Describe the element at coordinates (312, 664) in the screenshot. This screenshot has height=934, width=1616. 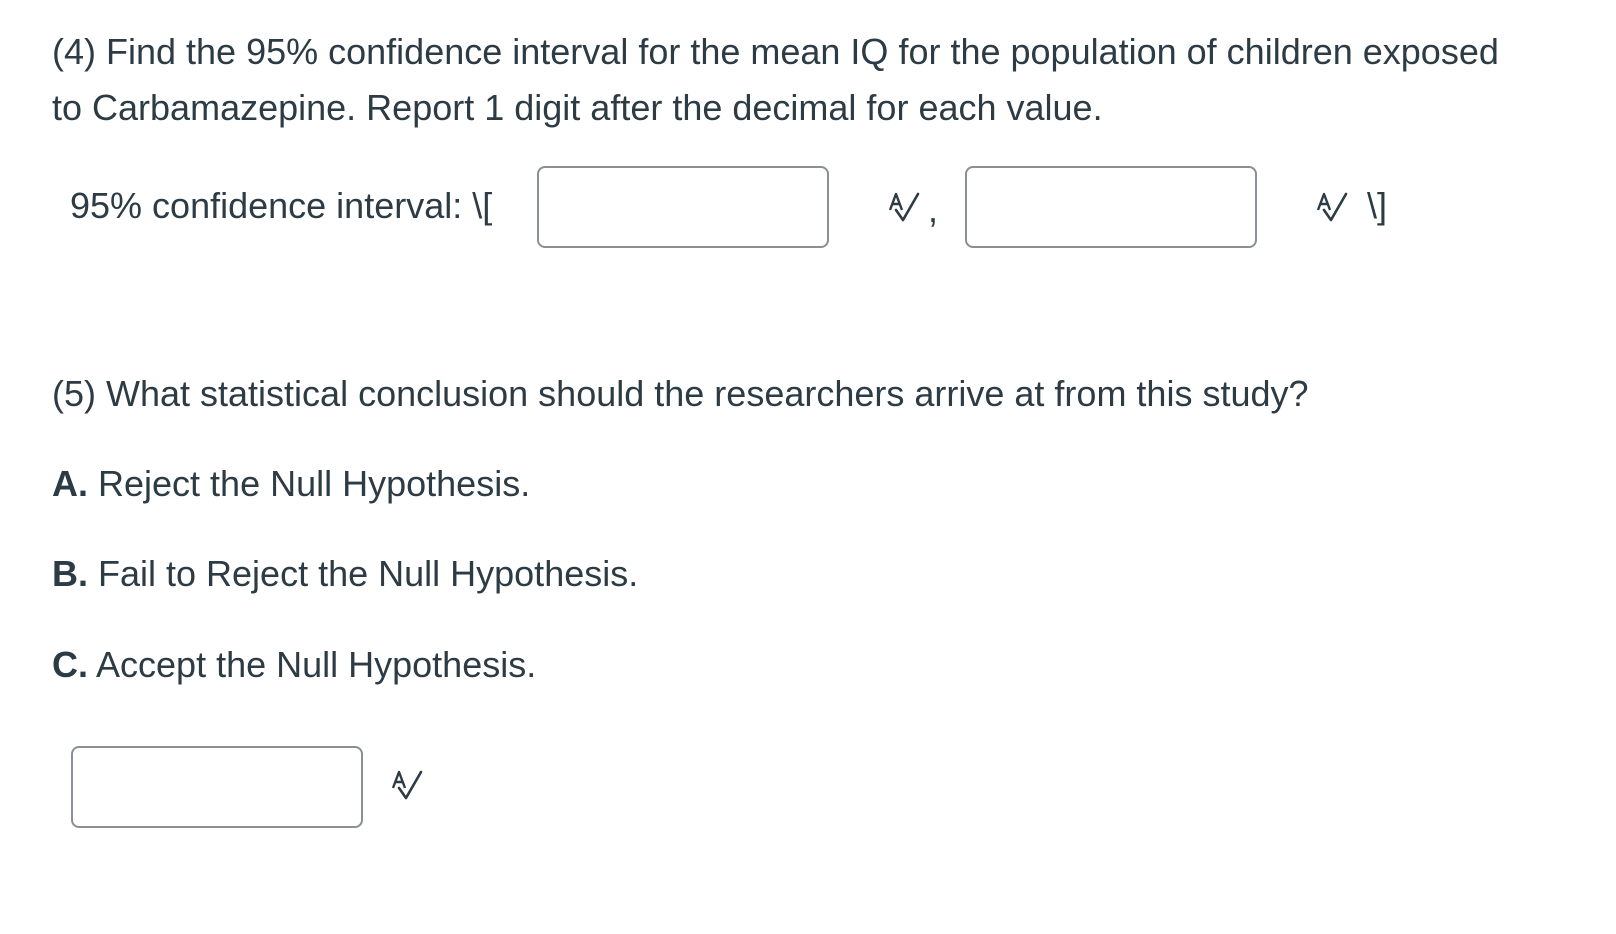
I see `option-text: Accept the Null Hypothesis.` at that location.